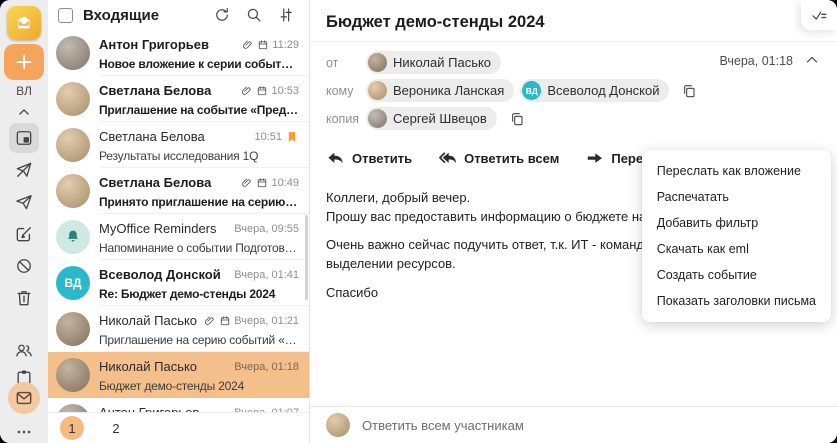 Image resolution: width=837 pixels, height=443 pixels. I want to click on reply-button: Ответить, so click(369, 158).